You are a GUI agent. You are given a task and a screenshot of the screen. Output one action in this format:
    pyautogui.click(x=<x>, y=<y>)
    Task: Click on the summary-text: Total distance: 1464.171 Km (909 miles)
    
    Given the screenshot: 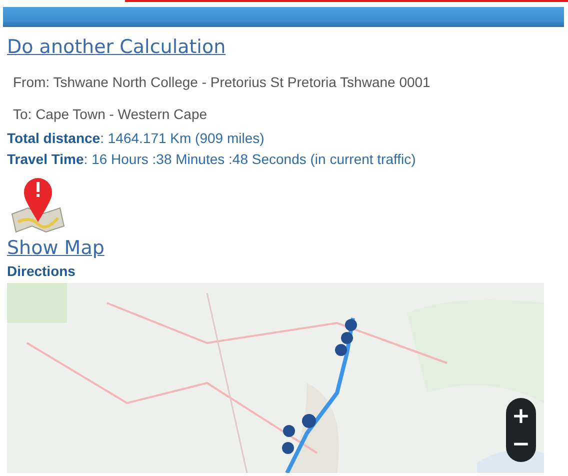 What is the action you would take?
    pyautogui.click(x=136, y=138)
    